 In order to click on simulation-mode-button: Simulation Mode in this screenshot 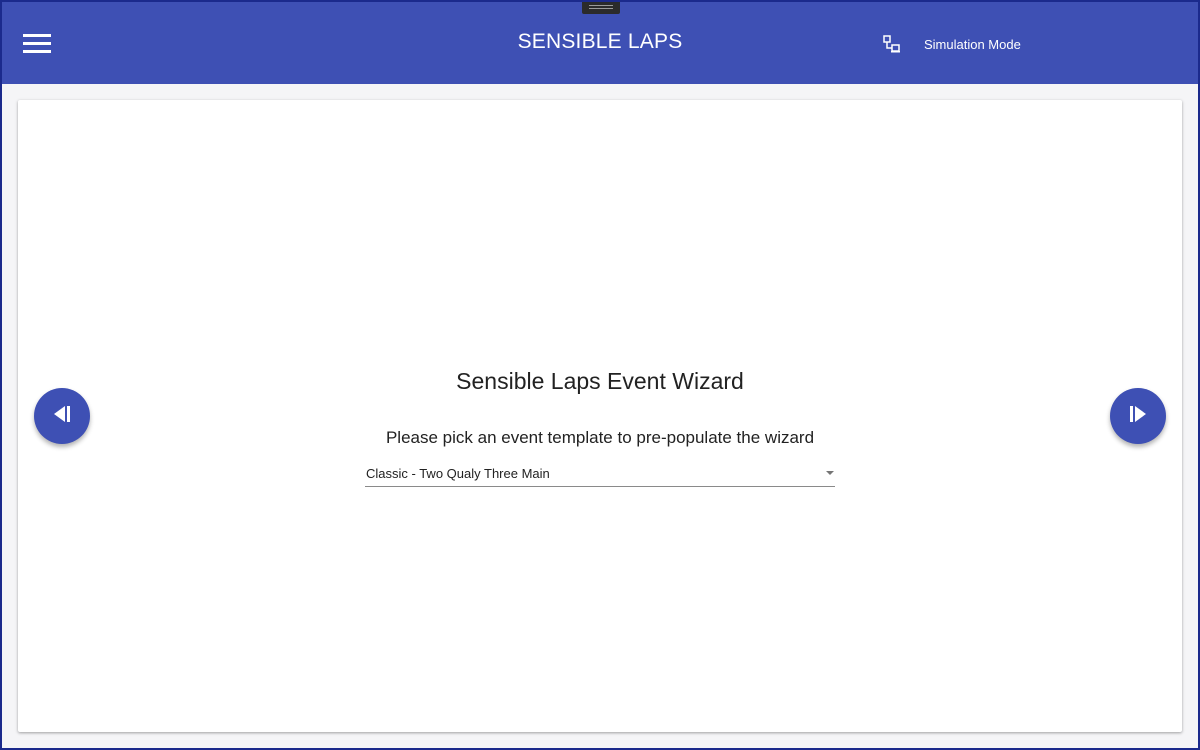, I will do `click(951, 44)`.